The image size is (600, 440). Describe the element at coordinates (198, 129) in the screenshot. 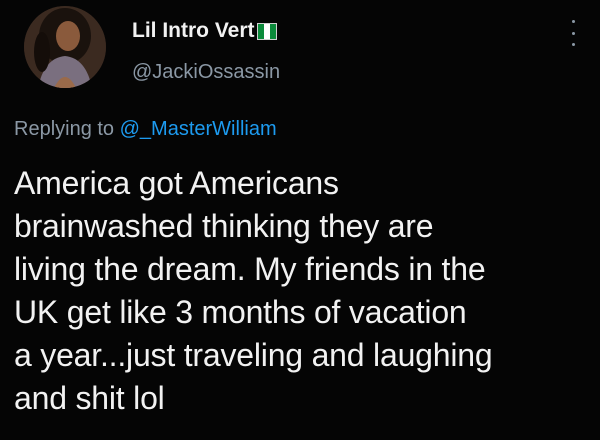

I see `reply-mention-link: @_MasterWilliam` at that location.